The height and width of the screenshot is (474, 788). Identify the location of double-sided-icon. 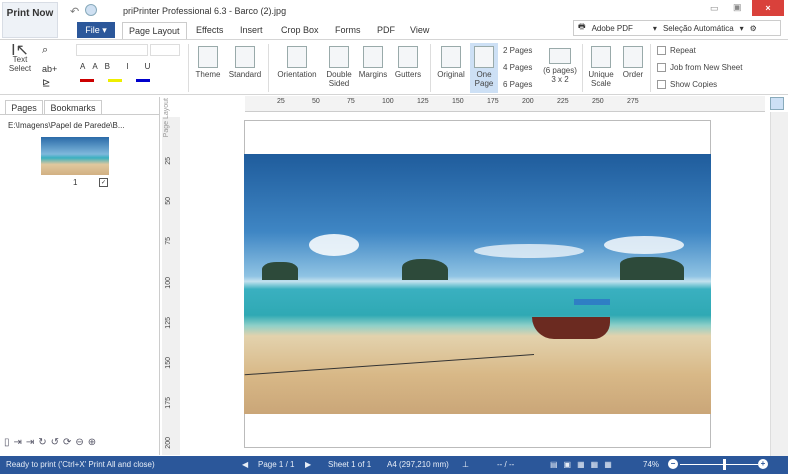
(339, 57).